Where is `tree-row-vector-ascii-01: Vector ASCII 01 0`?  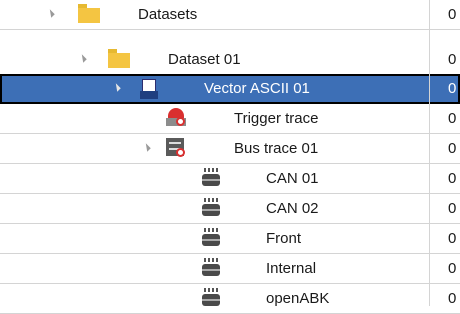 tree-row-vector-ascii-01: Vector ASCII 01 0 is located at coordinates (230, 89).